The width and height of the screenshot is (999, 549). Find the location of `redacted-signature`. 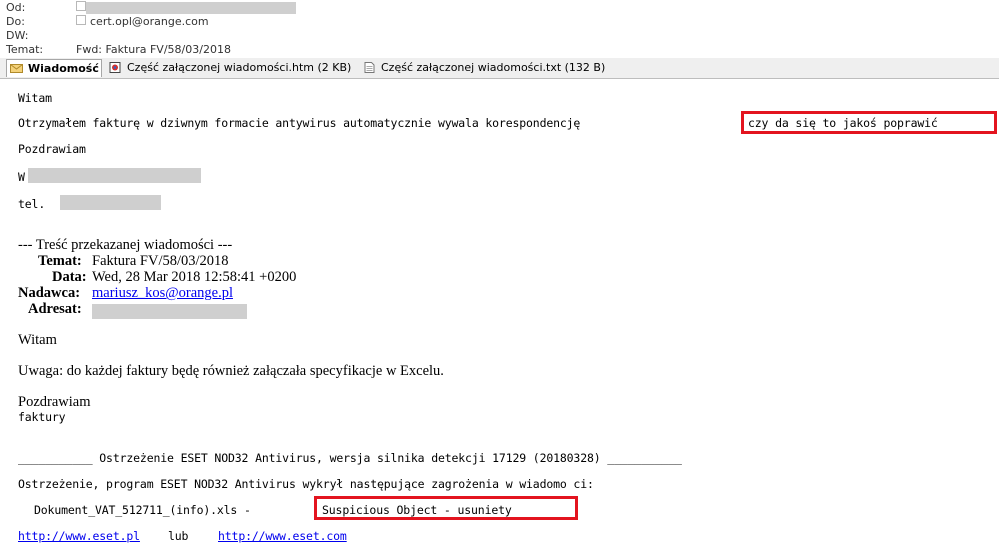

redacted-signature is located at coordinates (114, 175).